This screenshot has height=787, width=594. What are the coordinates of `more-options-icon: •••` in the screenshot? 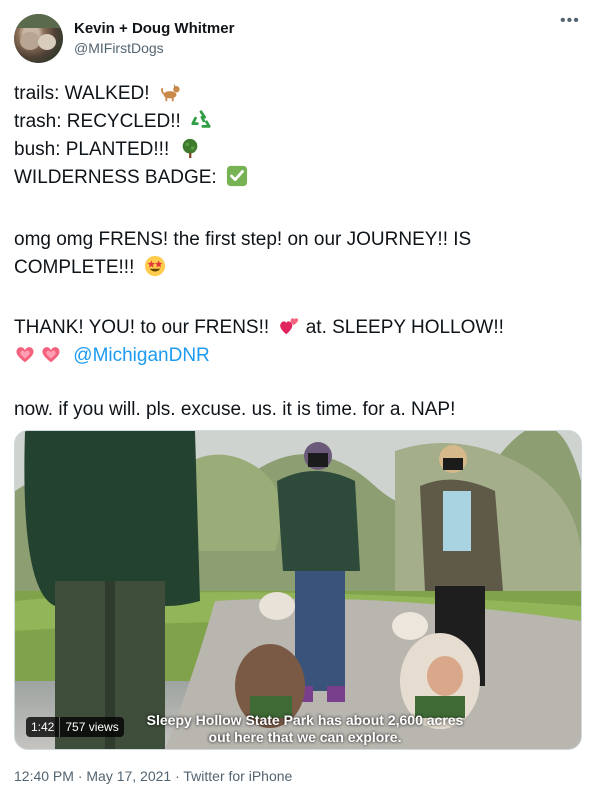 It's located at (570, 21).